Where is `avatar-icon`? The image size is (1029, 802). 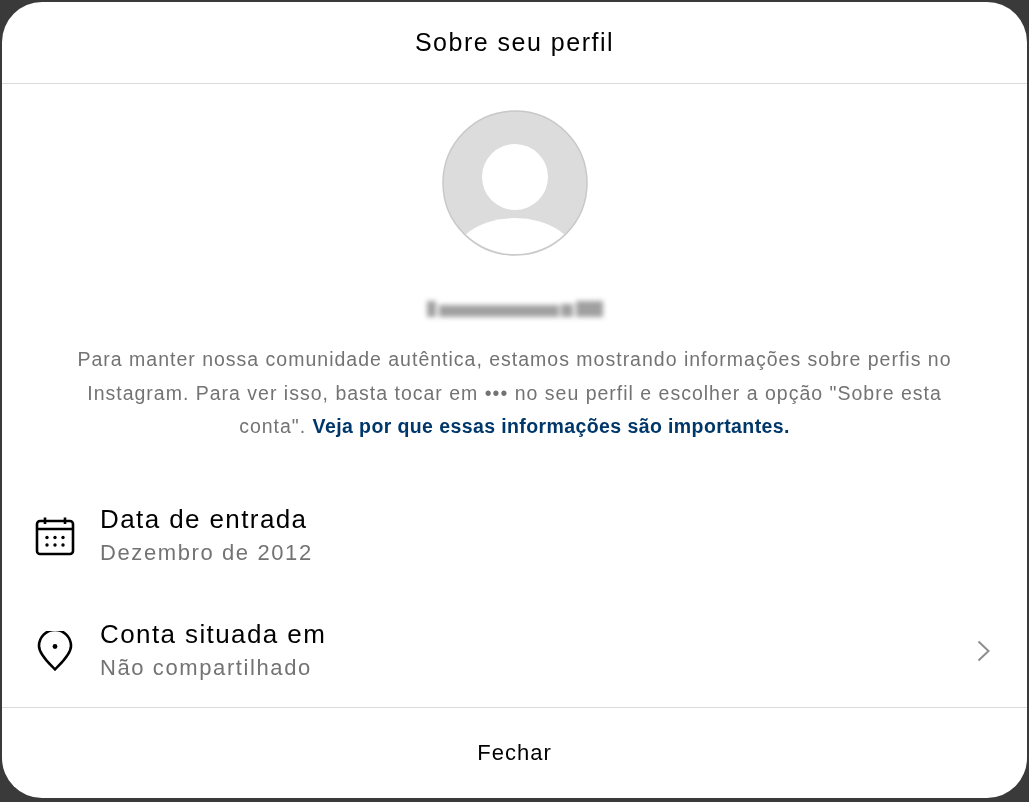 avatar-icon is located at coordinates (514, 183).